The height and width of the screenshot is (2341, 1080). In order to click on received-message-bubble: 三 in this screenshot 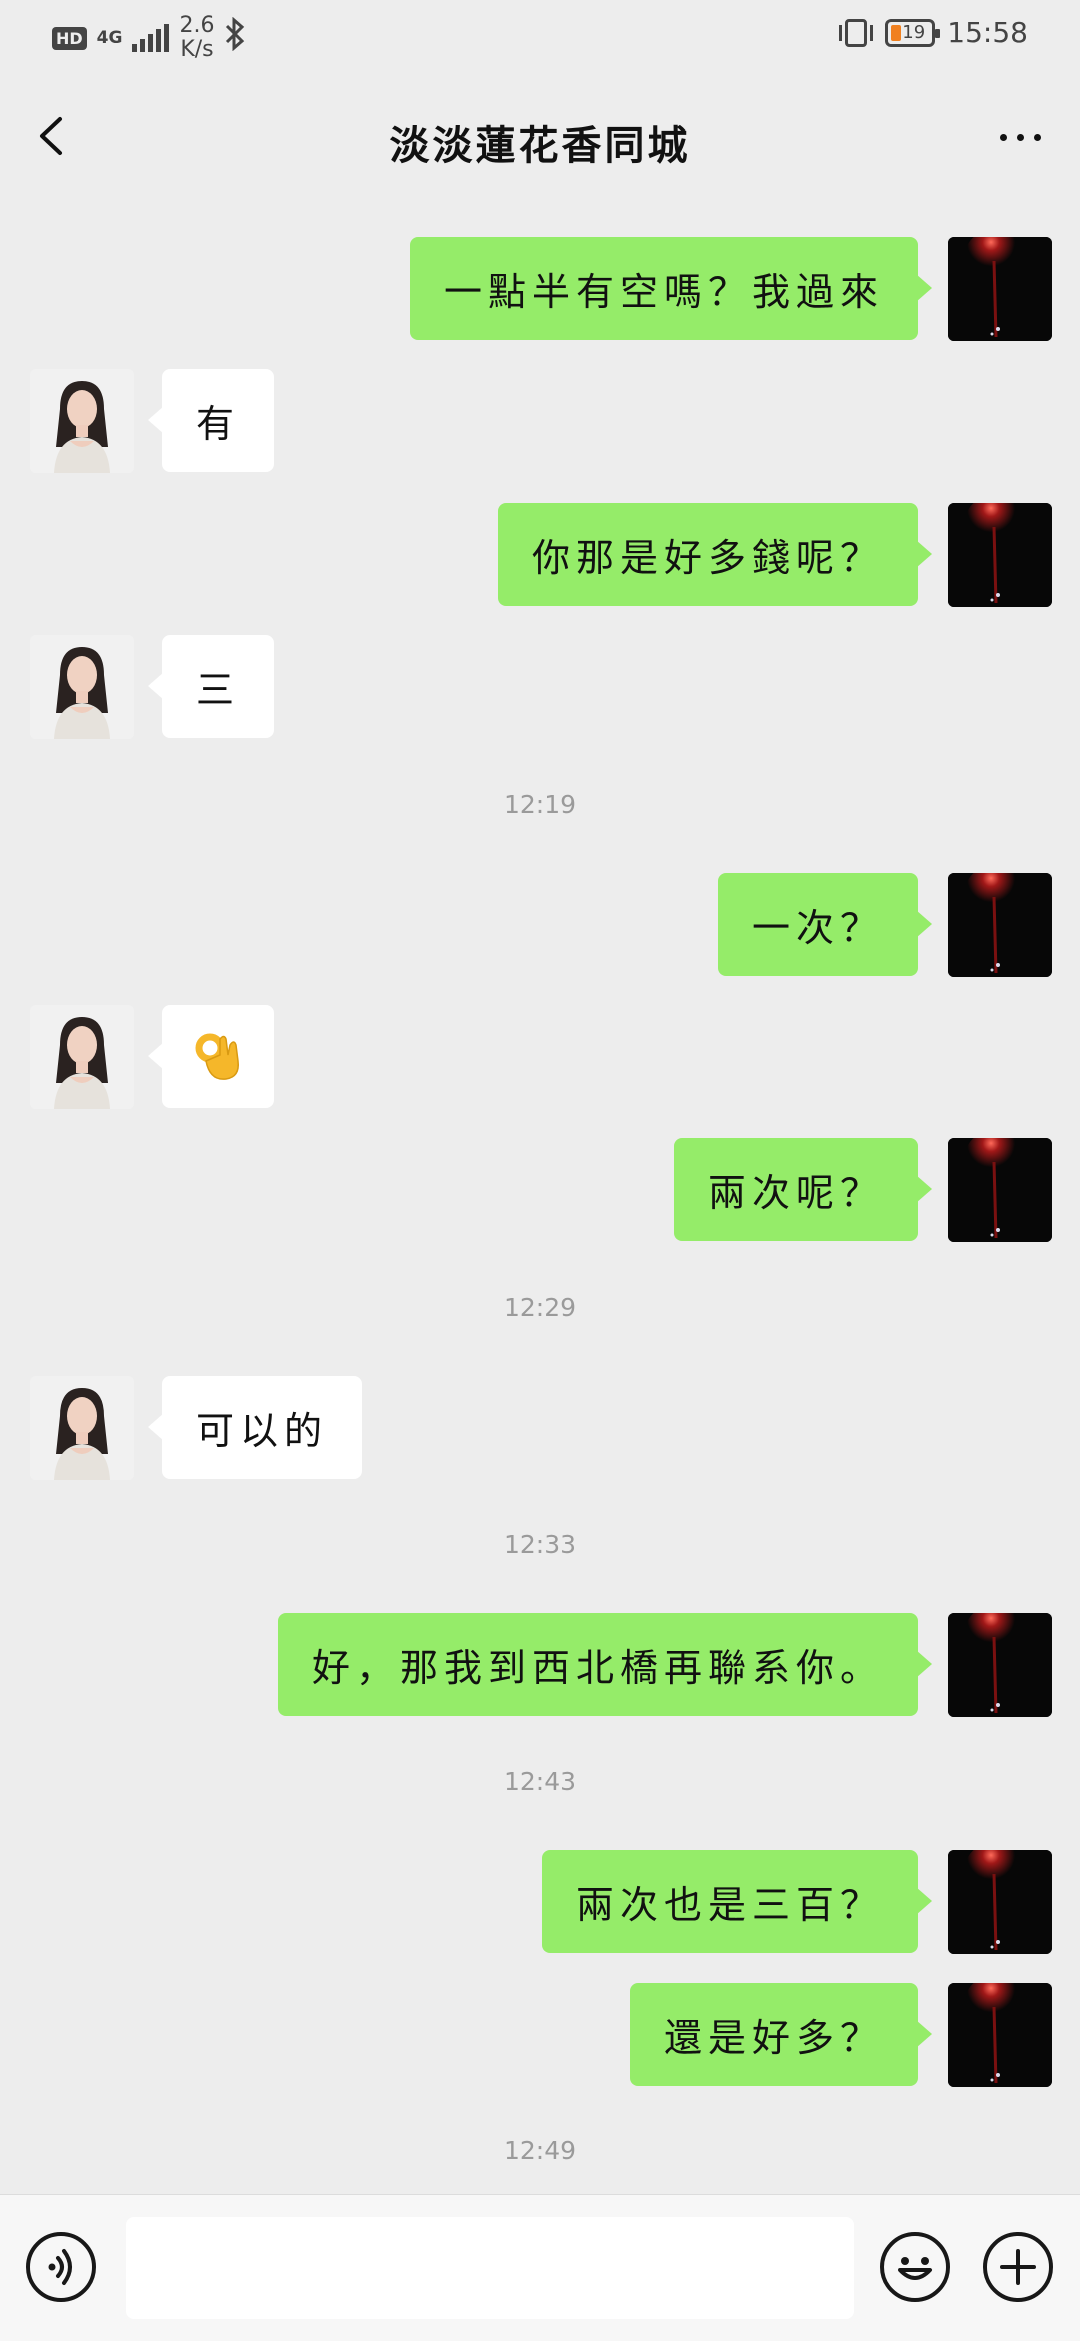, I will do `click(211, 686)`.